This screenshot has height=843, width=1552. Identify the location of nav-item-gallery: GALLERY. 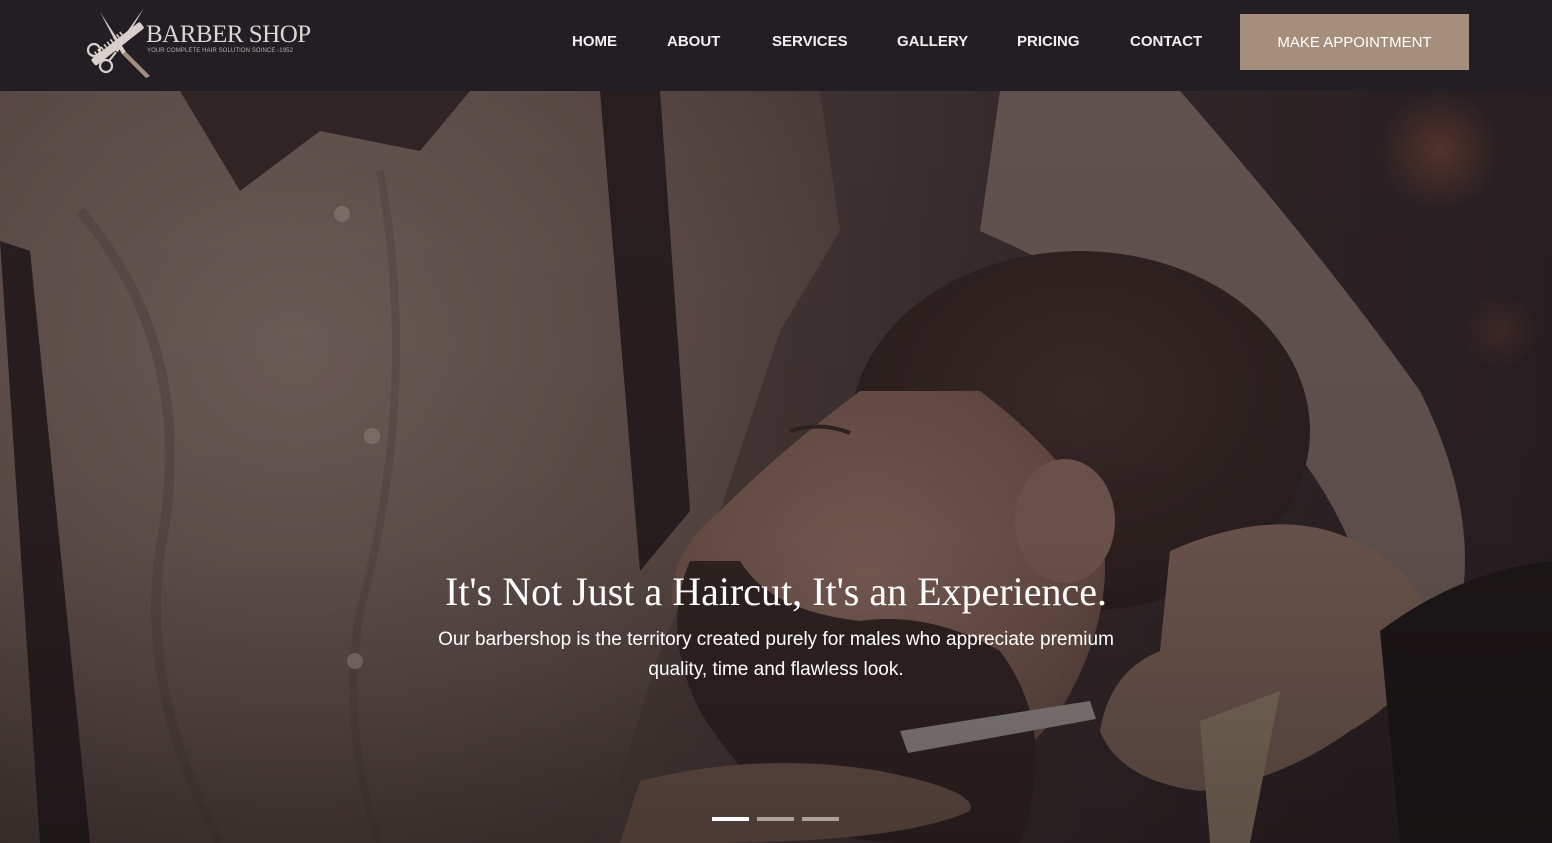
(932, 42).